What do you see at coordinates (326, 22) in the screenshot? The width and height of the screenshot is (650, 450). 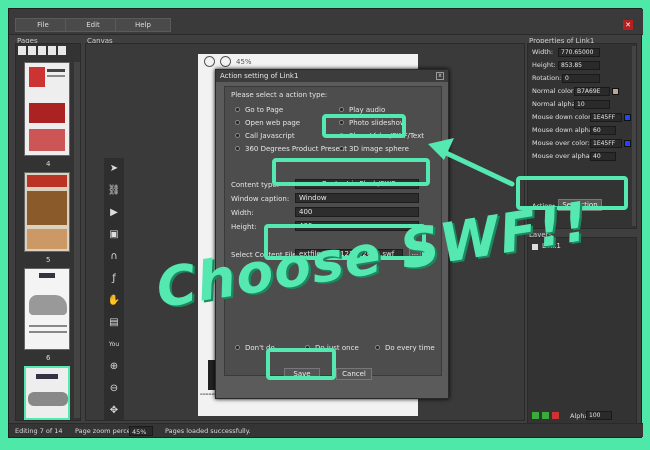 I see `menu-bar: File Edit Help ✕` at bounding box center [326, 22].